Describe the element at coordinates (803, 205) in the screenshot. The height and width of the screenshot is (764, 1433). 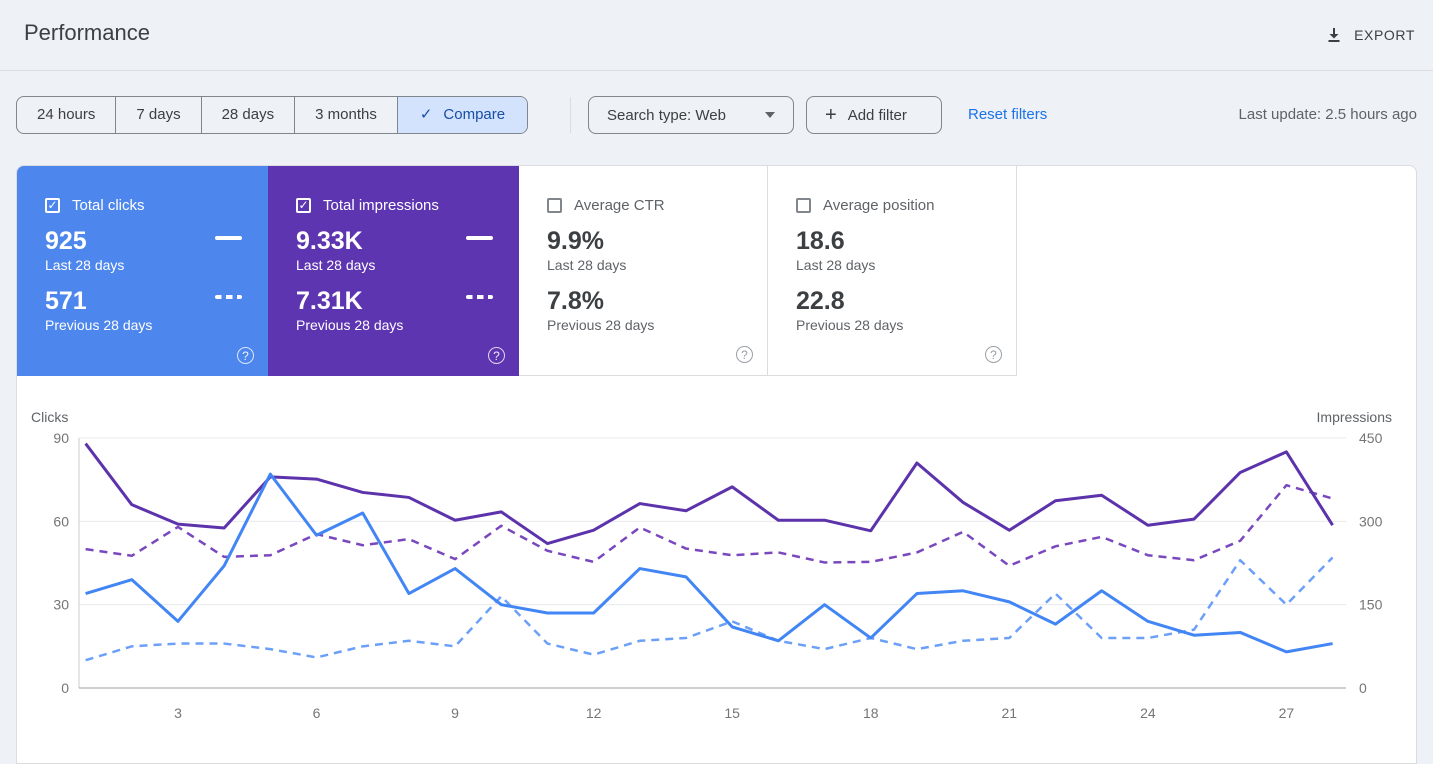
I see `average-position-checkbox` at that location.